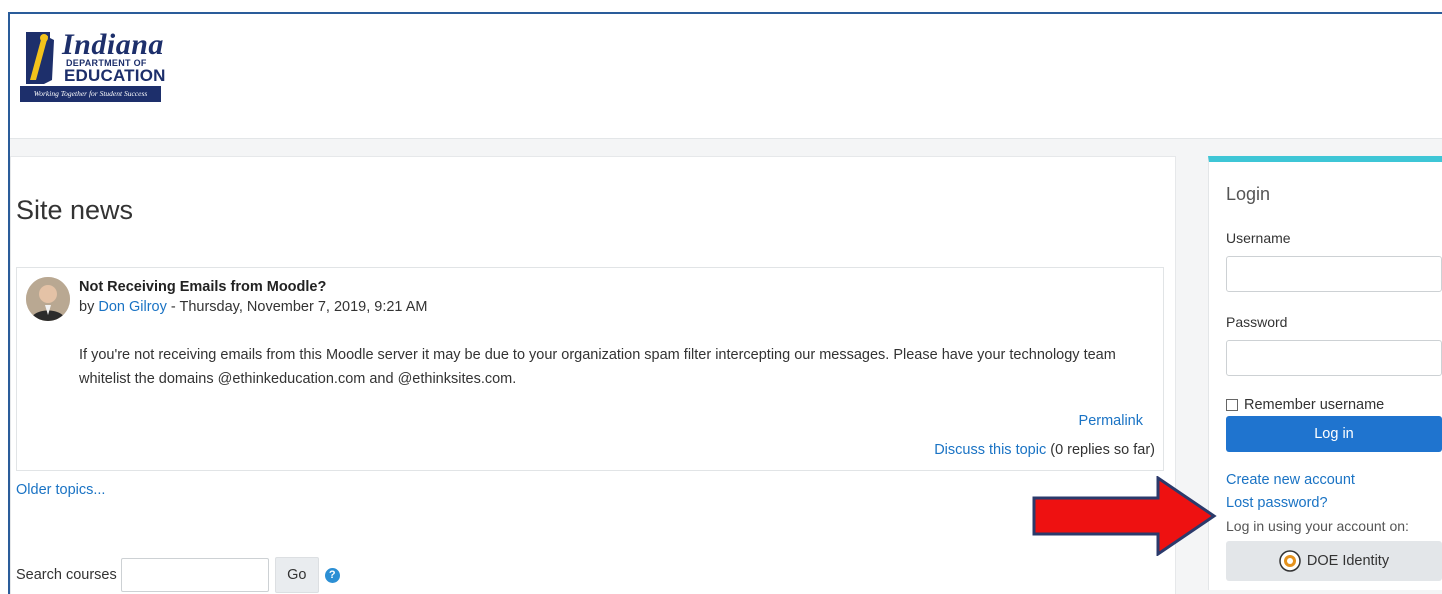 The width and height of the screenshot is (1442, 594). Describe the element at coordinates (1124, 516) in the screenshot. I see `red-arrow-icon` at that location.